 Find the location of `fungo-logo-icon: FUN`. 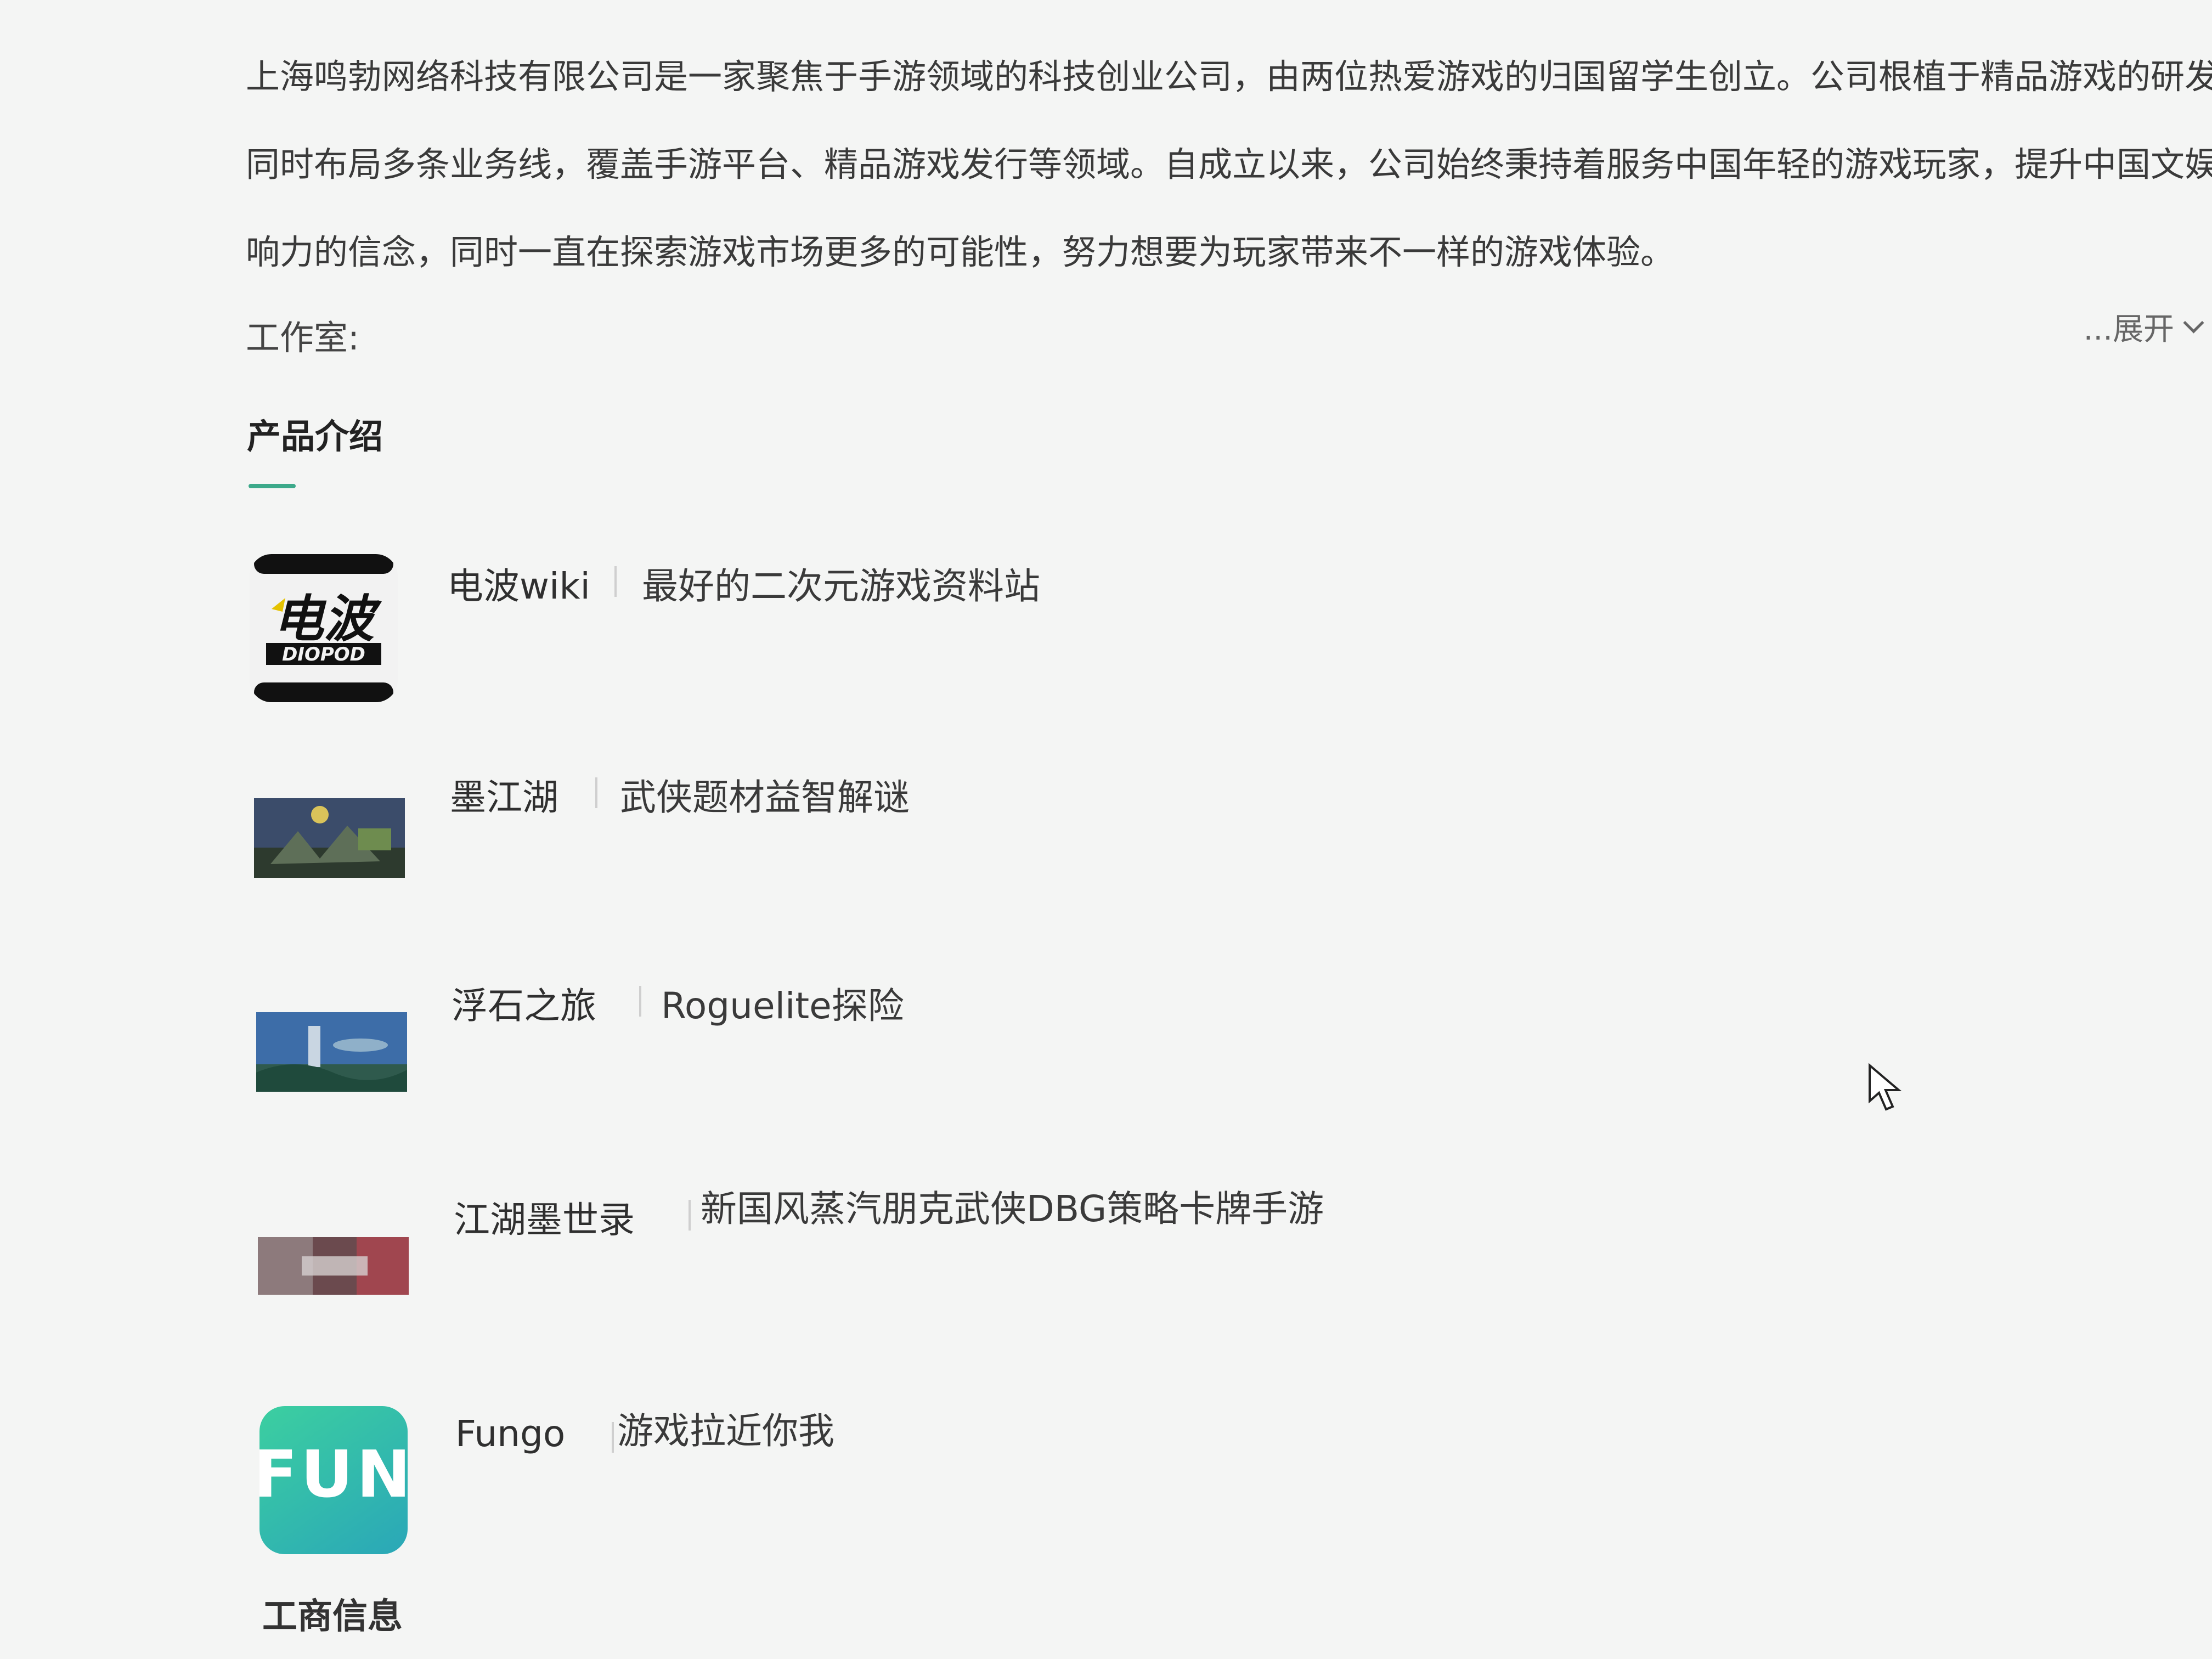

fungo-logo-icon: FUN is located at coordinates (333, 1480).